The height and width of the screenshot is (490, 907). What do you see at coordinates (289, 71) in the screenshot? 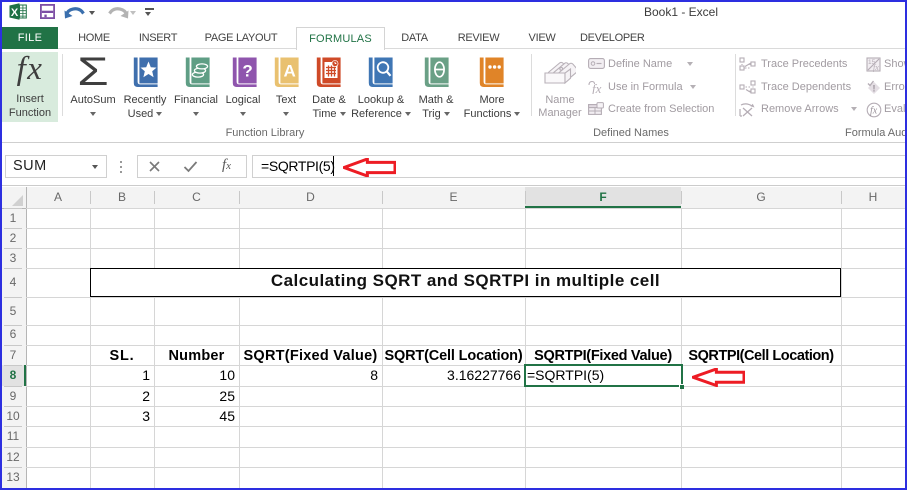
I see `svg-text: A` at bounding box center [289, 71].